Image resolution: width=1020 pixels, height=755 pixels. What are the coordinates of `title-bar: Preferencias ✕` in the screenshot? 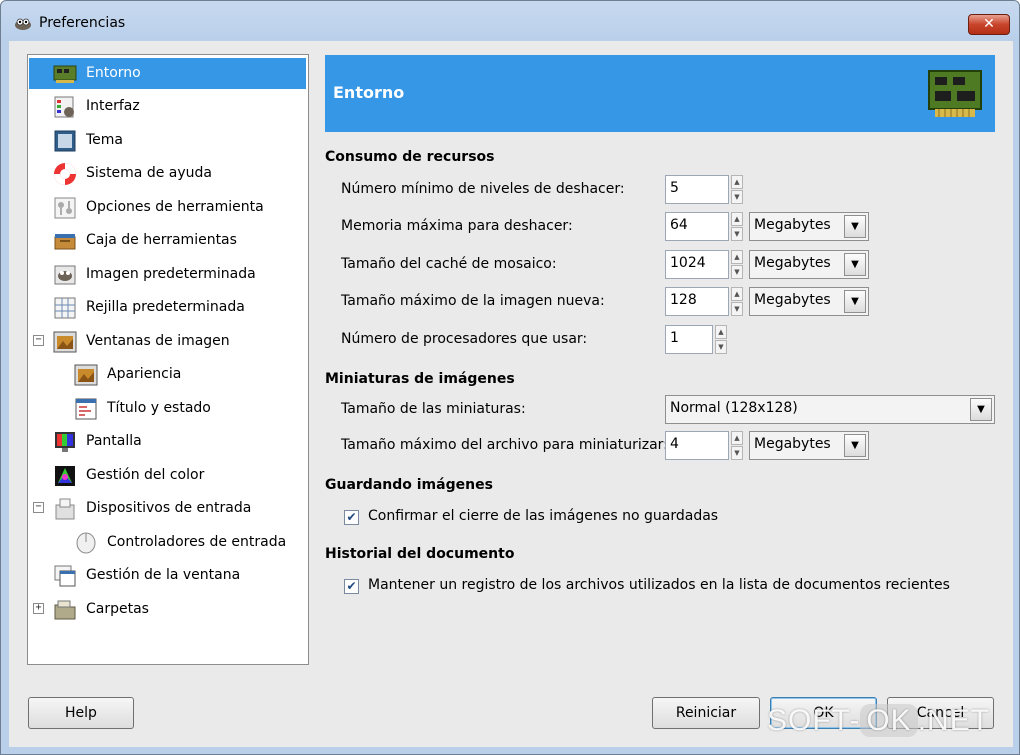 It's located at (510, 21).